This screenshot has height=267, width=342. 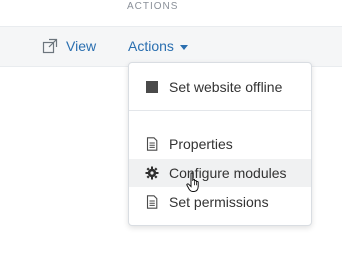 I want to click on hand-cursor-icon, so click(x=195, y=183).